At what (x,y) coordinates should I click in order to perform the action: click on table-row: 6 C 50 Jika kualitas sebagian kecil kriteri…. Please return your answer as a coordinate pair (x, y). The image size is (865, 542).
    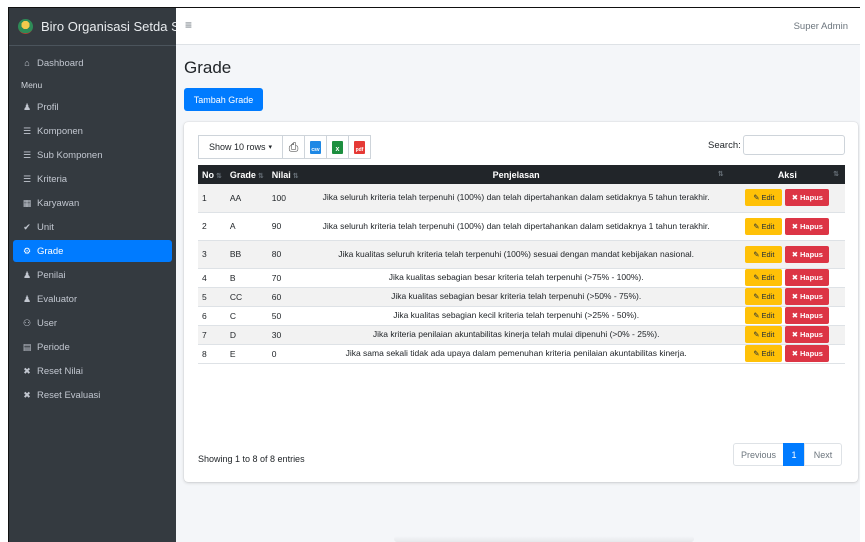
    Looking at the image, I should click on (521, 315).